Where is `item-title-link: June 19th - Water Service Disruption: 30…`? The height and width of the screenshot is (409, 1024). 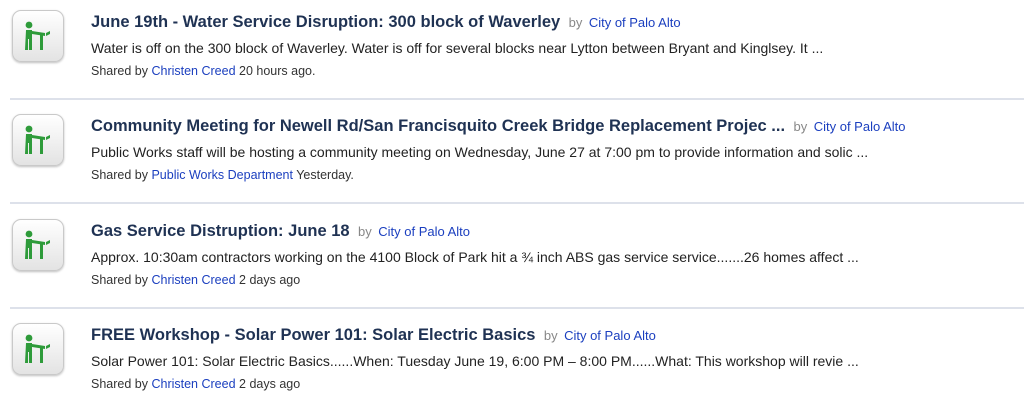 item-title-link: June 19th - Water Service Disruption: 30… is located at coordinates (325, 22).